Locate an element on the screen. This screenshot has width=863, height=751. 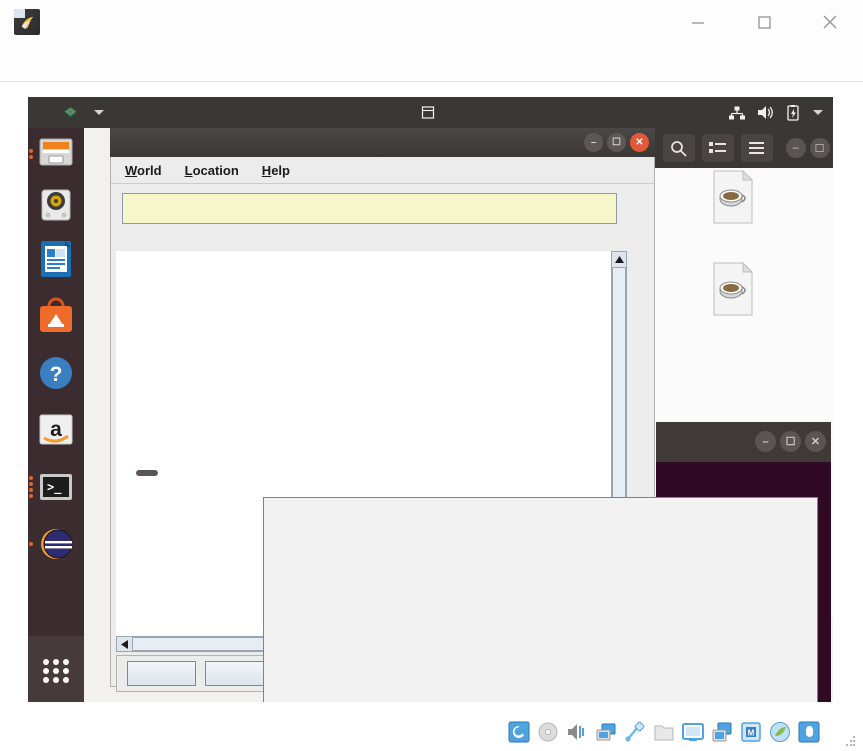
vbox-titlebar is located at coordinates (431, 22).